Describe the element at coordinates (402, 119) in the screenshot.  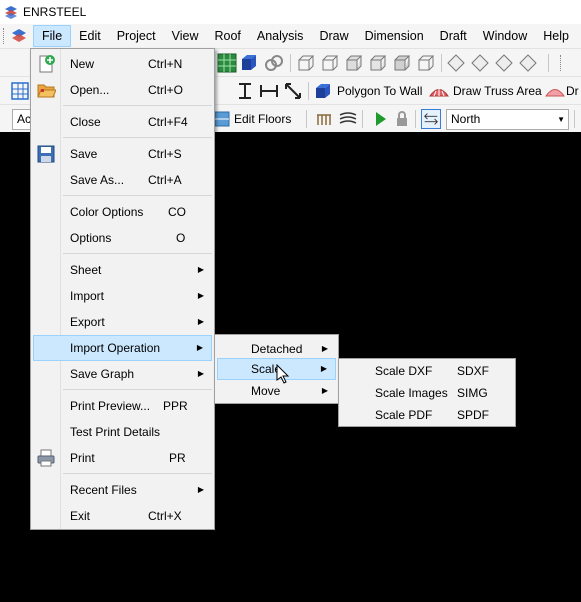
I see `lock-icon` at that location.